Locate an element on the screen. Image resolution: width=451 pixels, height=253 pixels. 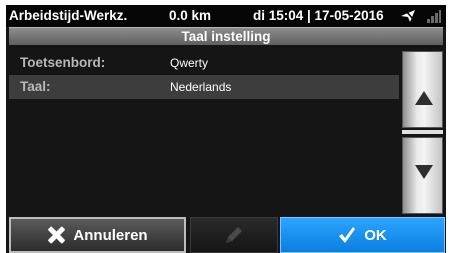
status-datetime: di 15:04 | 17-05-2016 is located at coordinates (318, 15).